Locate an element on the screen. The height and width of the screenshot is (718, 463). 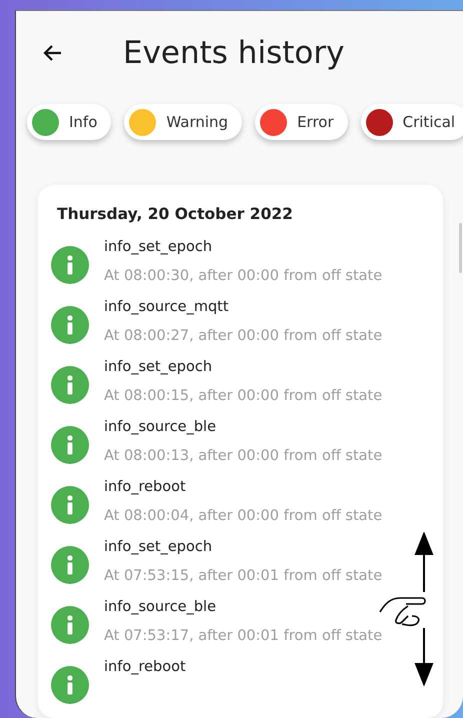
filter-chip: Error is located at coordinates (301, 122).